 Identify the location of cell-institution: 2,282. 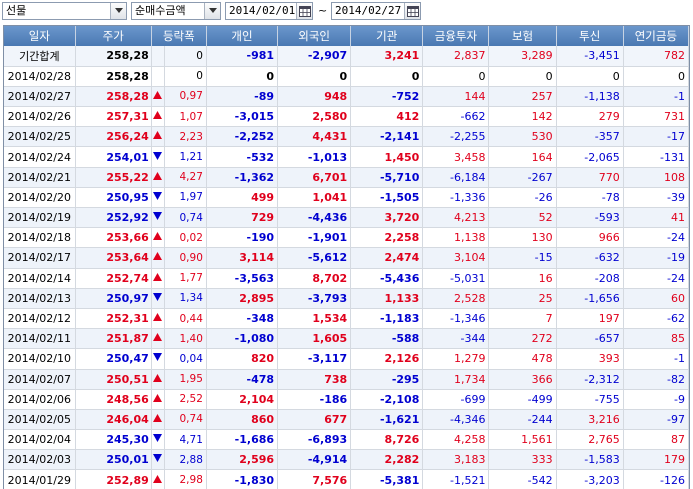
(387, 460).